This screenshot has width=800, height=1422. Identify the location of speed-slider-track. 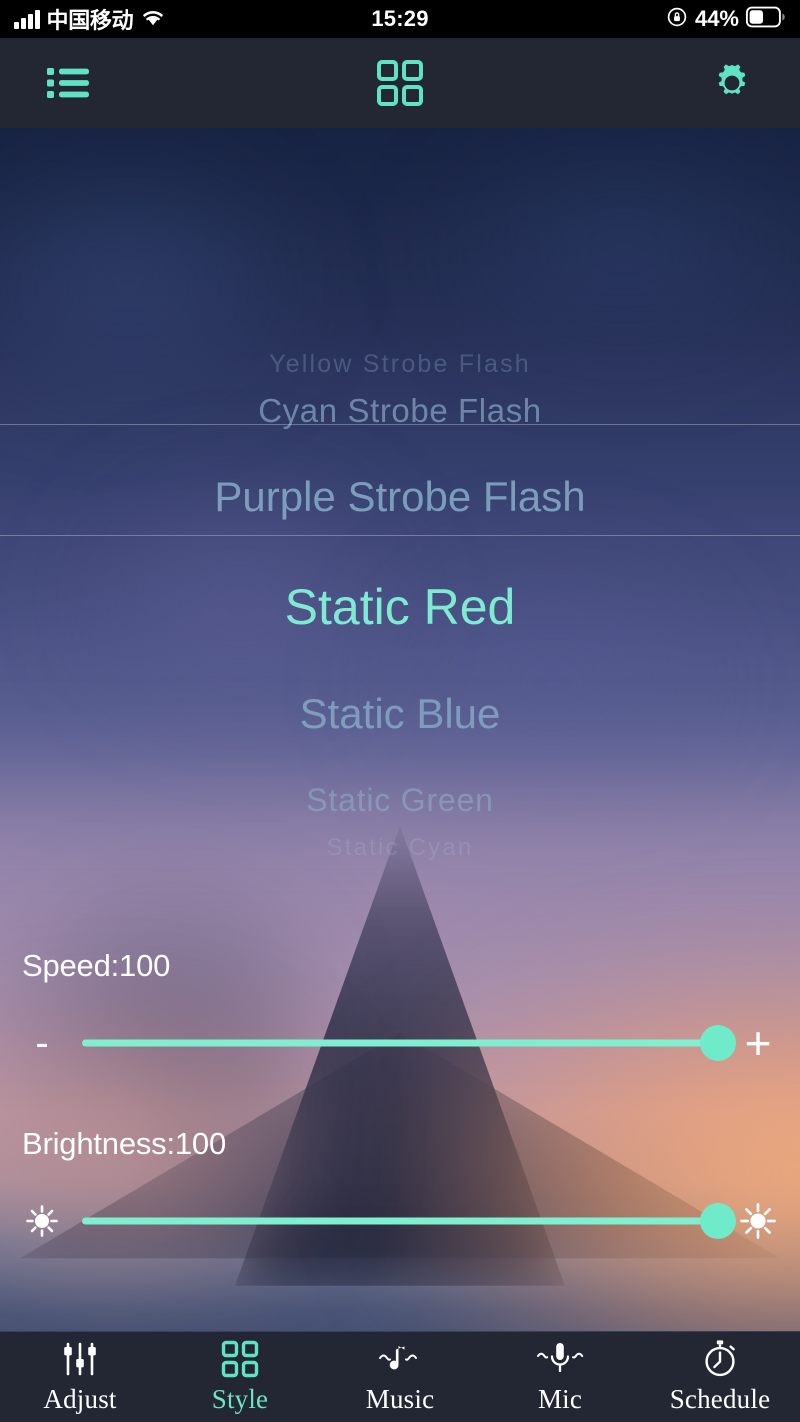
(400, 1043).